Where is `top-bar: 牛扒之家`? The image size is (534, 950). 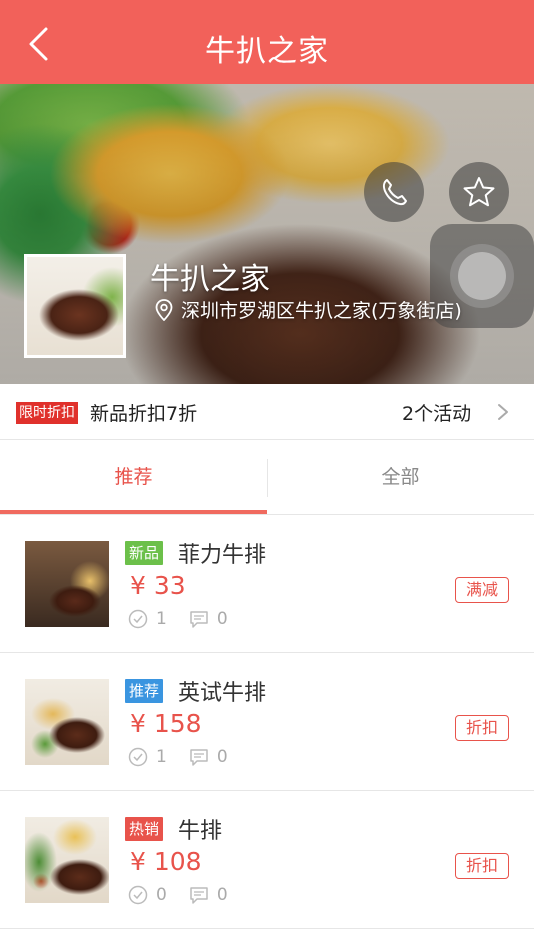 top-bar: 牛扒之家 is located at coordinates (267, 42).